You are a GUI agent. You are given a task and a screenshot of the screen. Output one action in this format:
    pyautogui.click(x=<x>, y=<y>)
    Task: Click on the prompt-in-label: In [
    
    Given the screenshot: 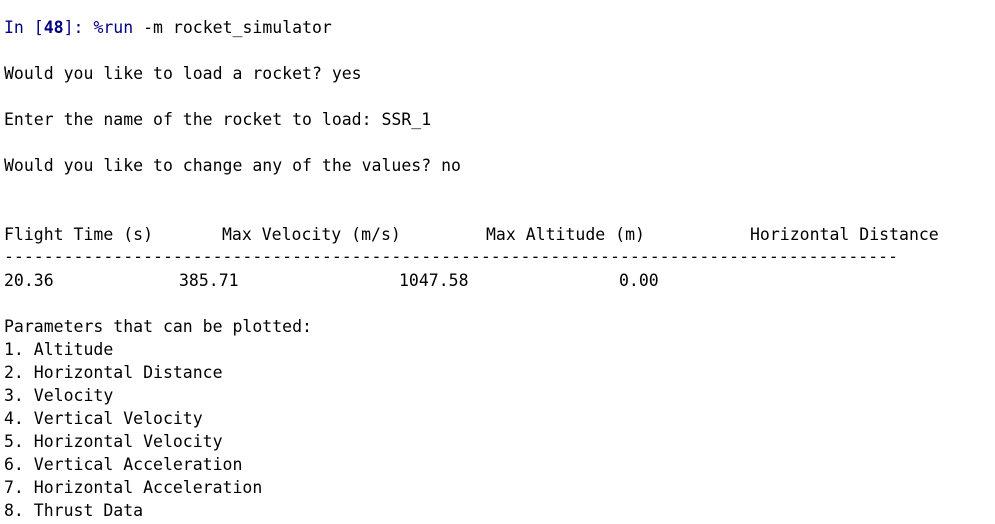 What is the action you would take?
    pyautogui.click(x=24, y=27)
    